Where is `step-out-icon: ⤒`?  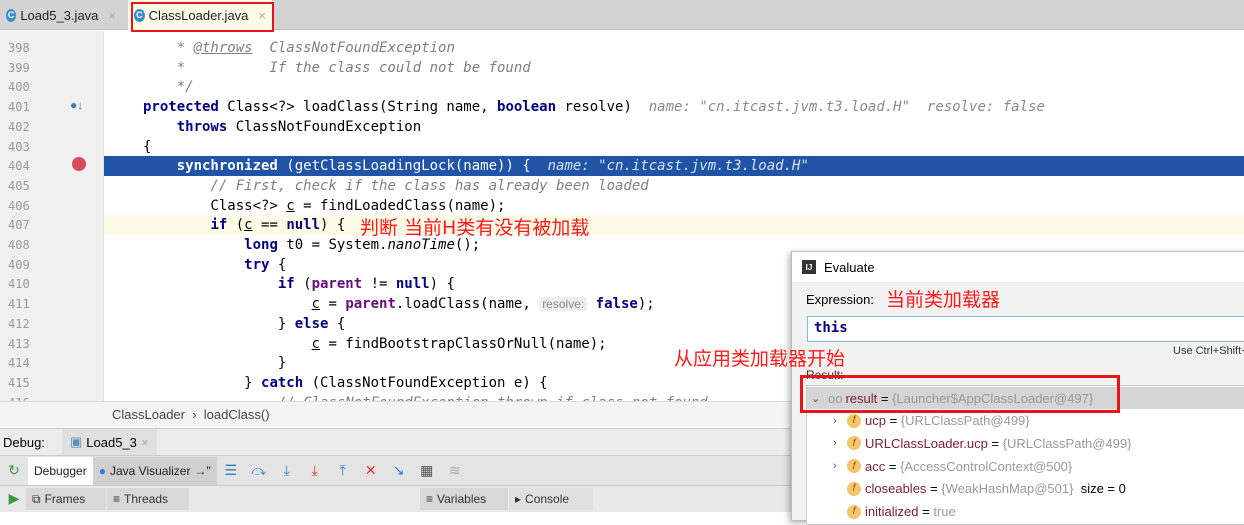 step-out-icon: ⤒ is located at coordinates (343, 470).